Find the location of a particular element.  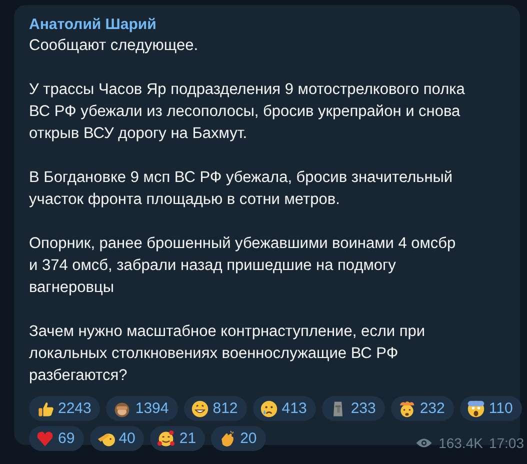

reaction-button: 413 is located at coordinates (284, 408).